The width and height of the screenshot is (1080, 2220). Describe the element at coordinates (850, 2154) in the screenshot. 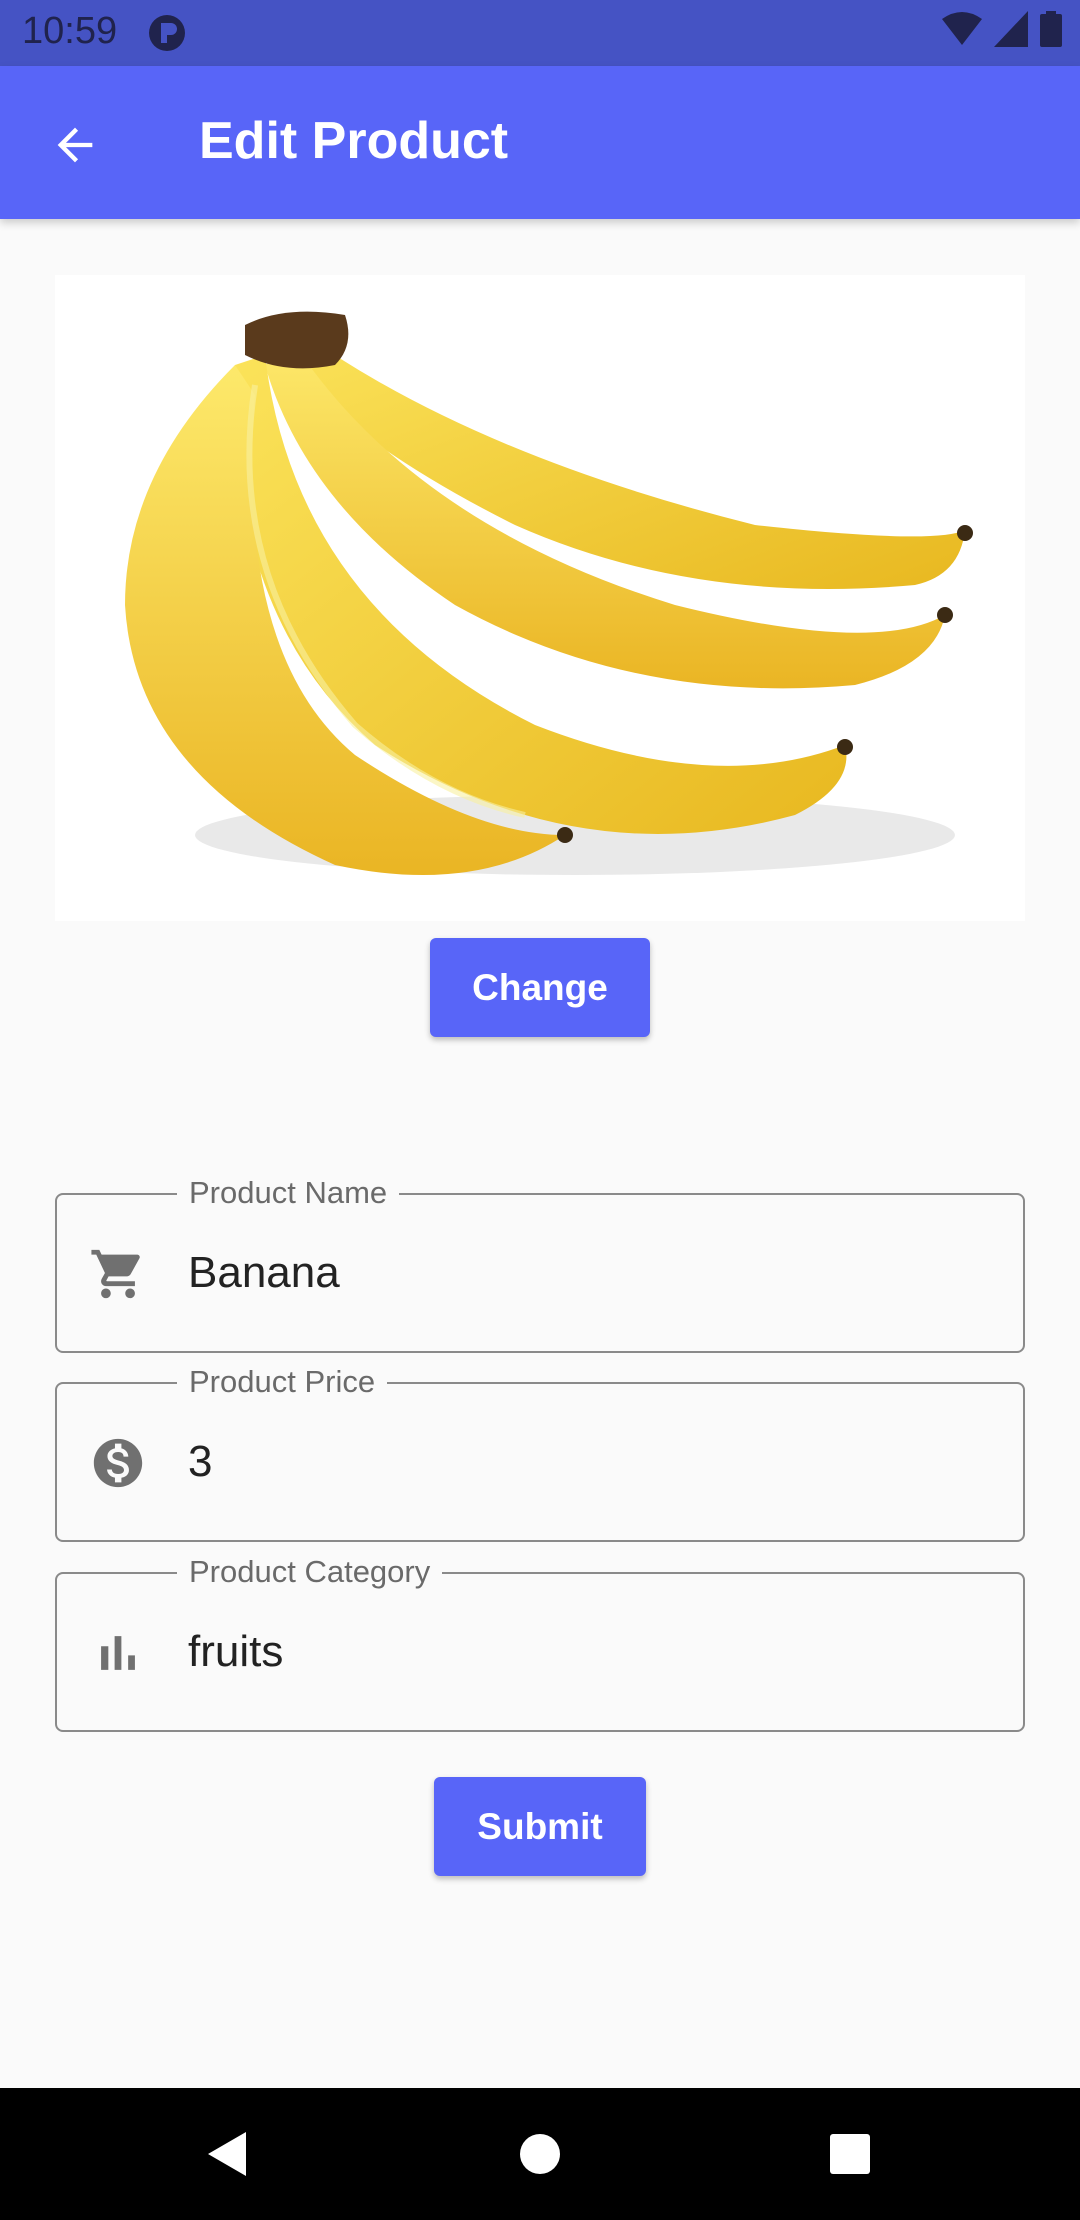

I see `nav-recents-icon` at that location.